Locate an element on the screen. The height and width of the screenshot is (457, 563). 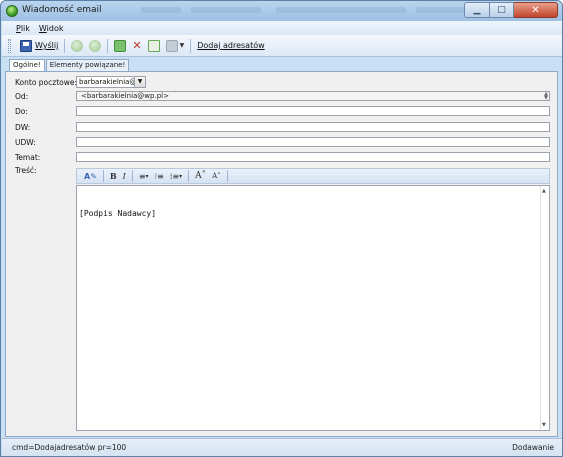
bcc-label: UDW: is located at coordinates (25, 142).